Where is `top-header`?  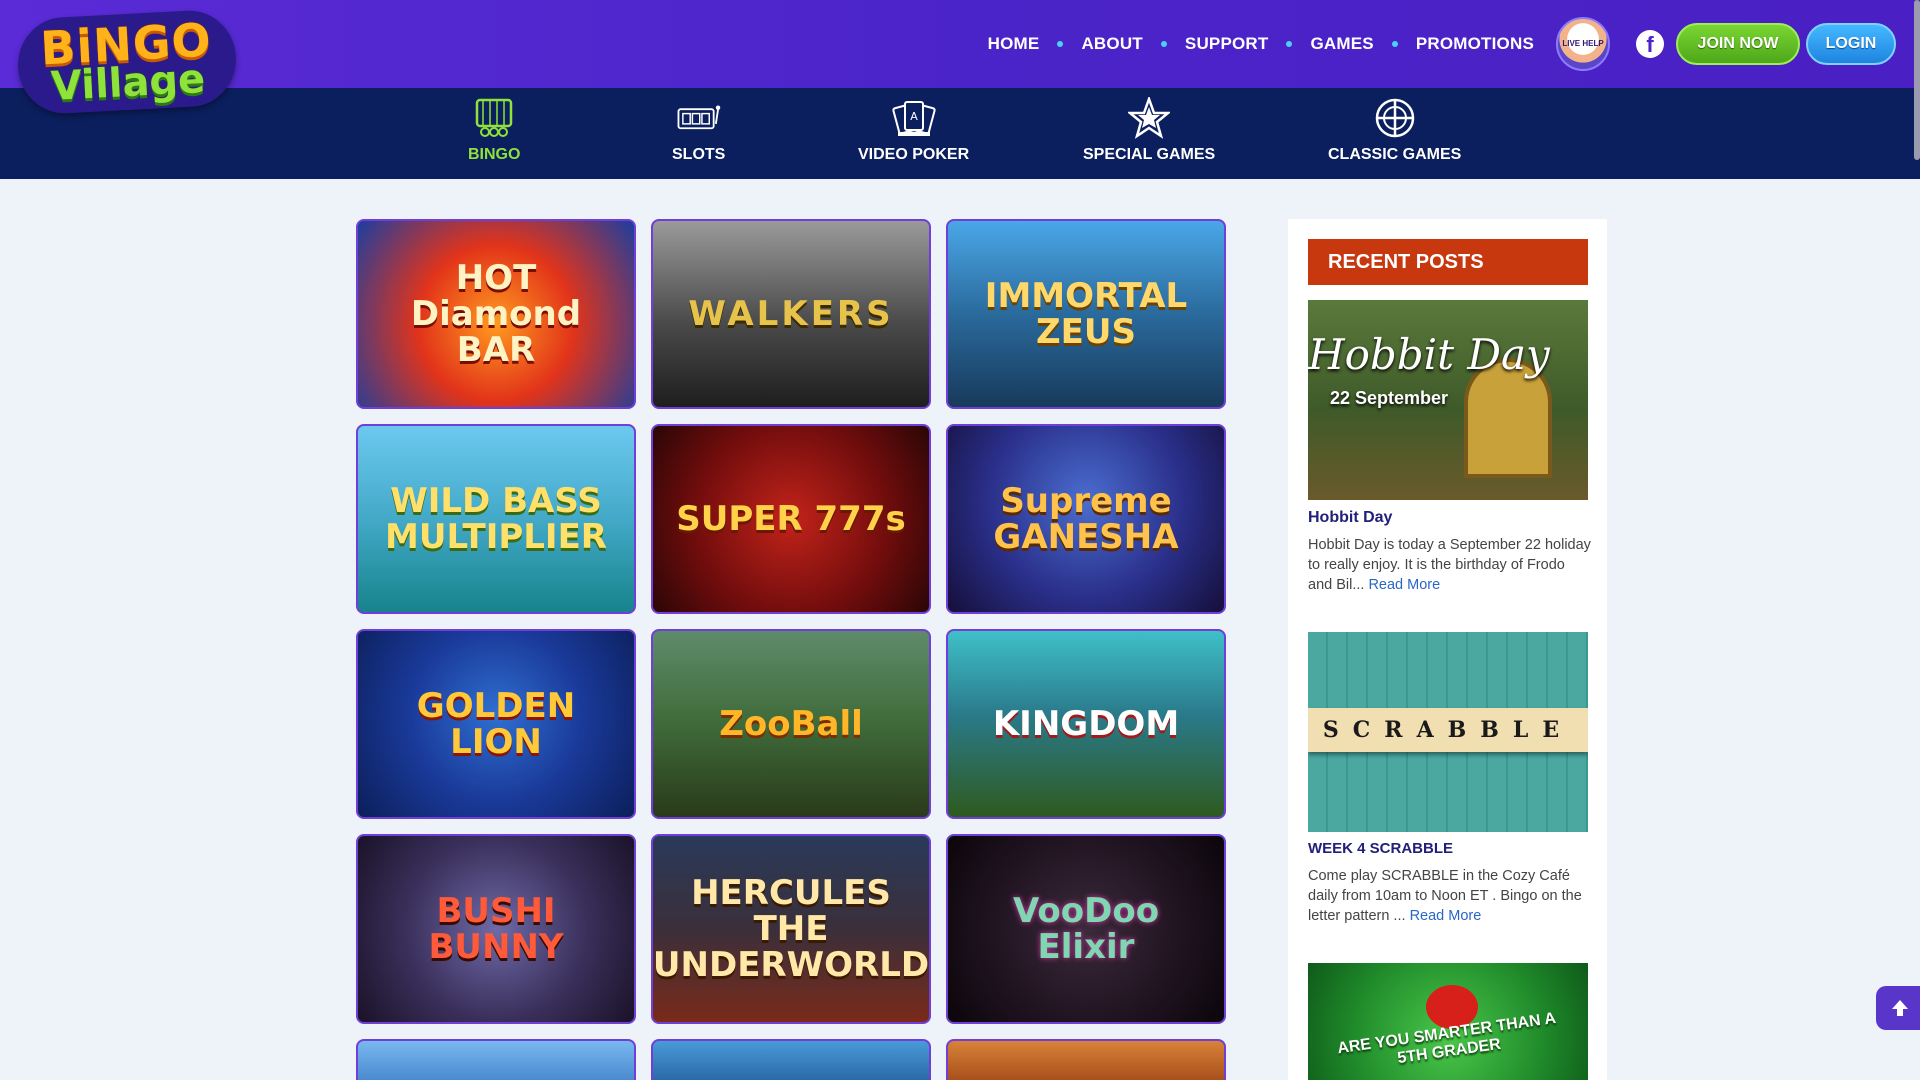 top-header is located at coordinates (960, 44).